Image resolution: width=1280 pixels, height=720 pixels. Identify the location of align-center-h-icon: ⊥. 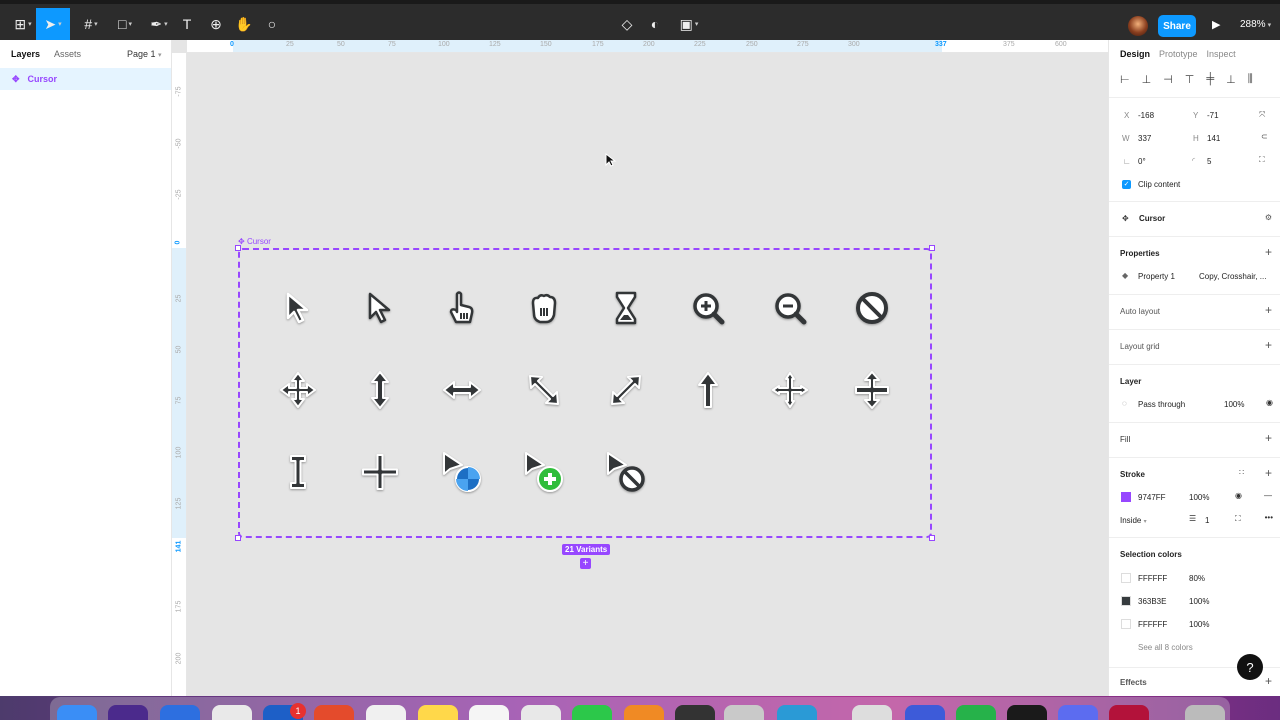
(1147, 79).